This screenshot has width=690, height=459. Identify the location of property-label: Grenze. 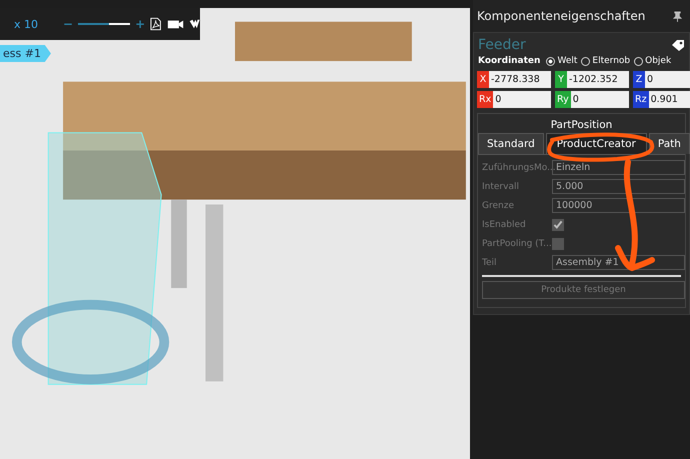
(498, 205).